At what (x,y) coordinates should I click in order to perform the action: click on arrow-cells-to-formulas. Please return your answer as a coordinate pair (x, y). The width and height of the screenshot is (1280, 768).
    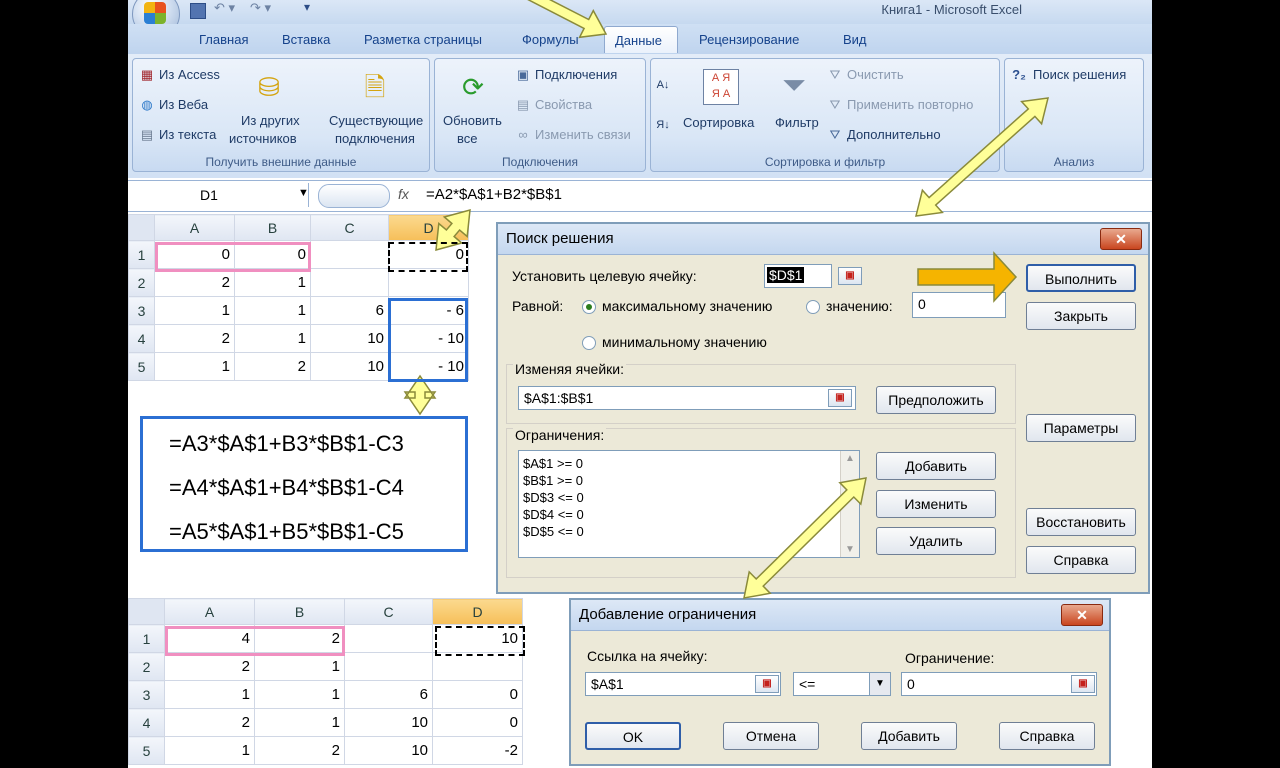
    Looking at the image, I should click on (420, 395).